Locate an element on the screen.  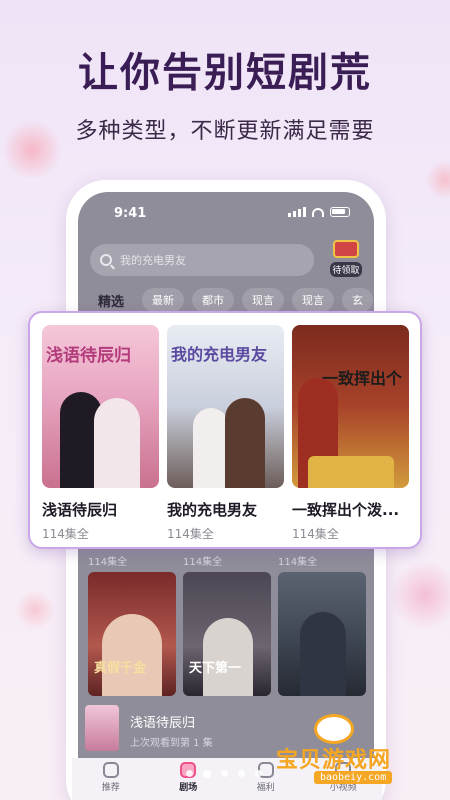
poster-caption: 天下第一 is located at coordinates (215, 668).